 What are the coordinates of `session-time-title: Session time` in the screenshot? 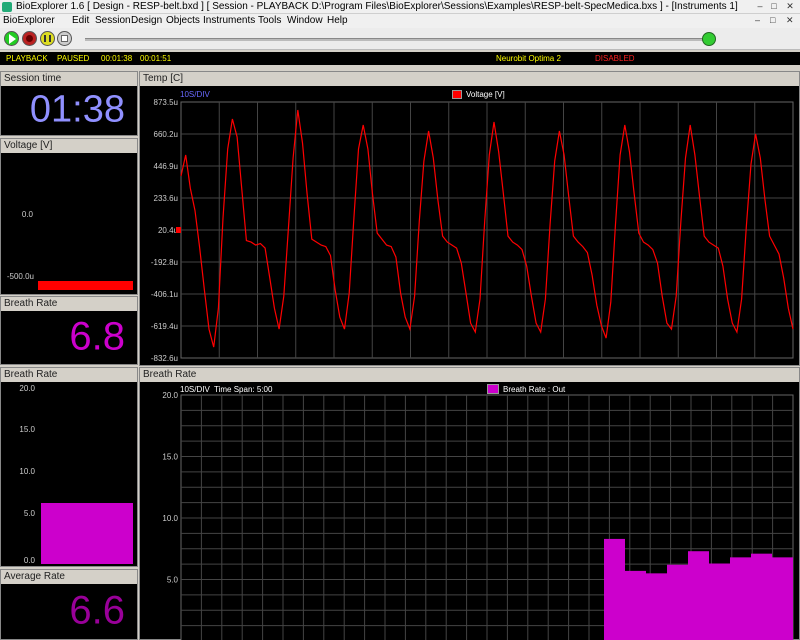 It's located at (69, 79).